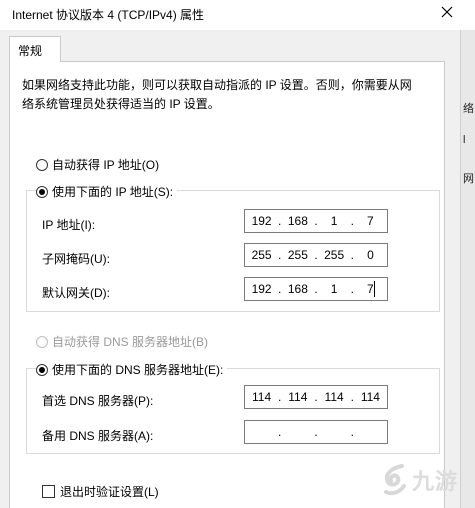 This screenshot has width=475, height=508. What do you see at coordinates (138, 370) in the screenshot?
I see `radio-manual-dns-label: 使用下面的 DNS 服务器地址(E):` at bounding box center [138, 370].